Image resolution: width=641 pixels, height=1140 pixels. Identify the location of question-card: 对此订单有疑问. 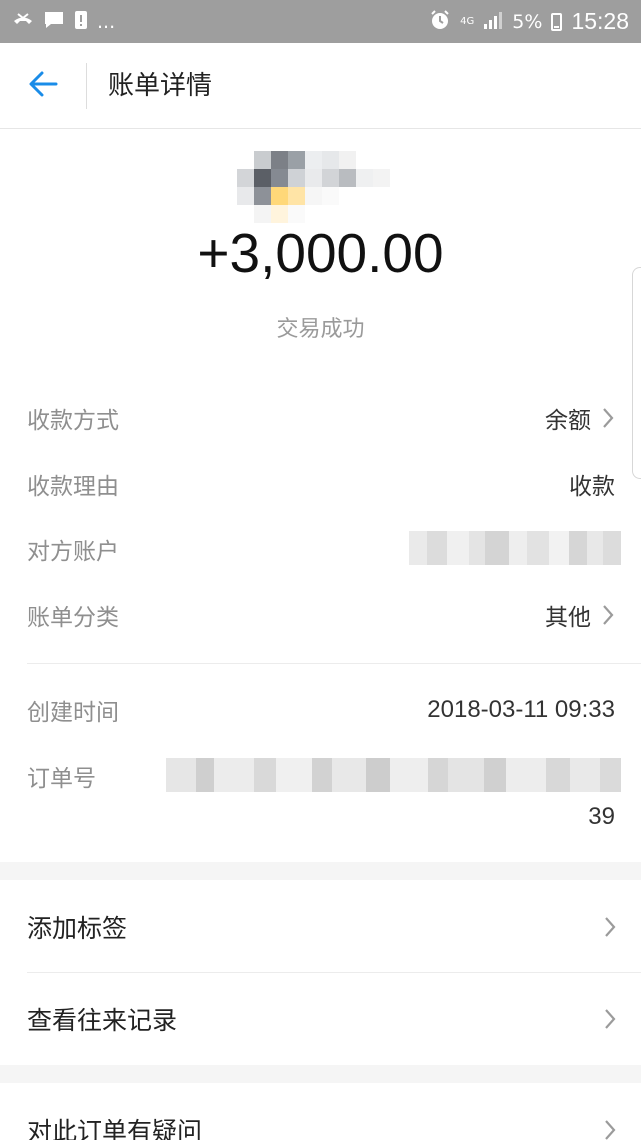
(320, 1111).